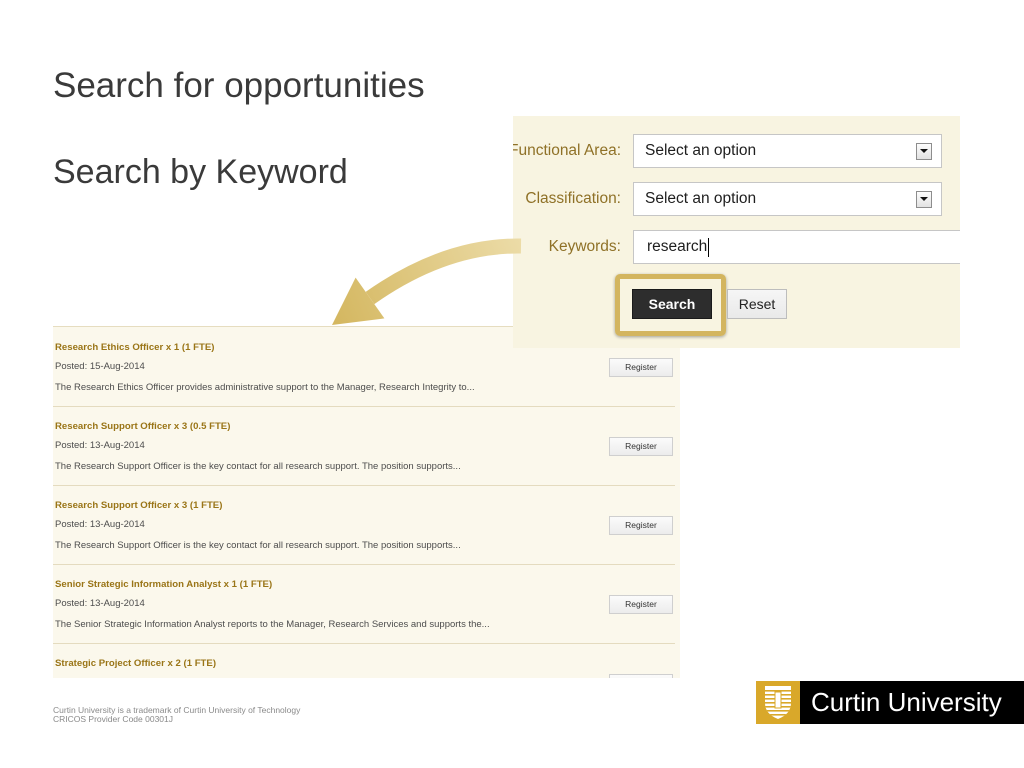 This screenshot has width=1024, height=768. What do you see at coordinates (787, 151) in the screenshot?
I see `functional-area-select: Select an option` at bounding box center [787, 151].